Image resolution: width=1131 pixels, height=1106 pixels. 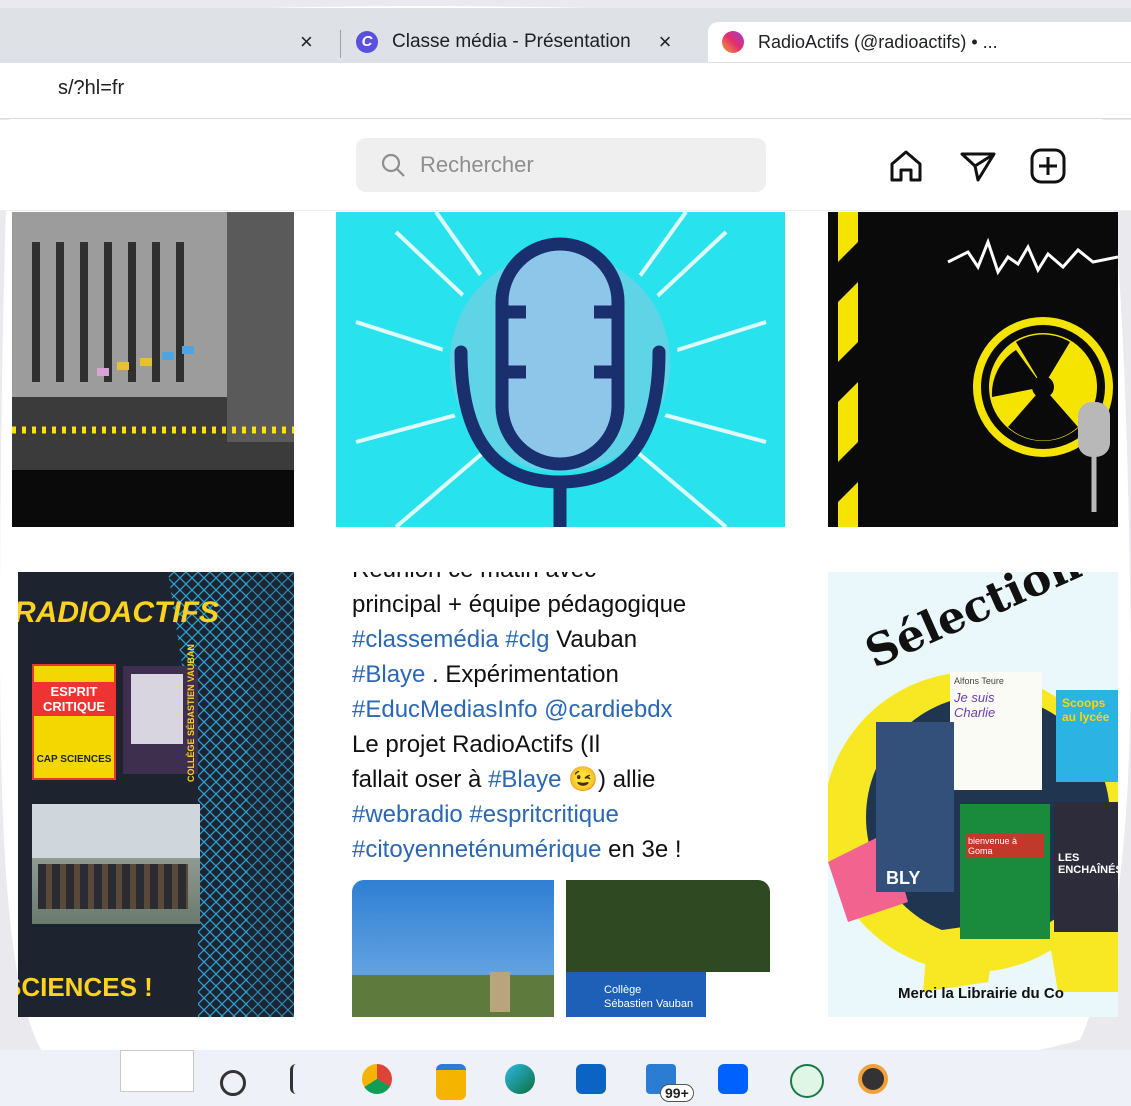 What do you see at coordinates (157, 1071) in the screenshot?
I see `taskbar-search-box` at bounding box center [157, 1071].